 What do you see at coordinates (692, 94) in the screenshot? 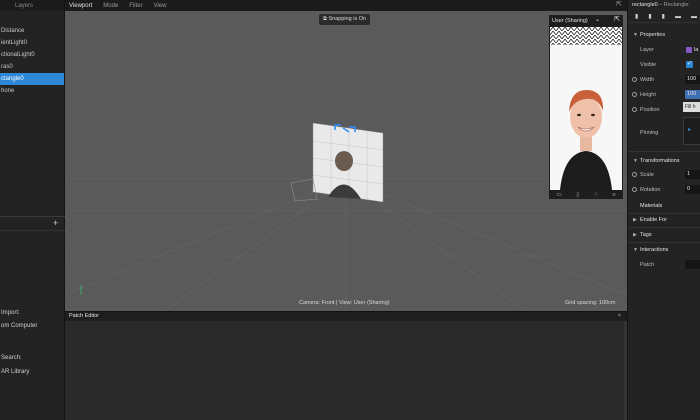
I see `height-input: 100` at bounding box center [692, 94].